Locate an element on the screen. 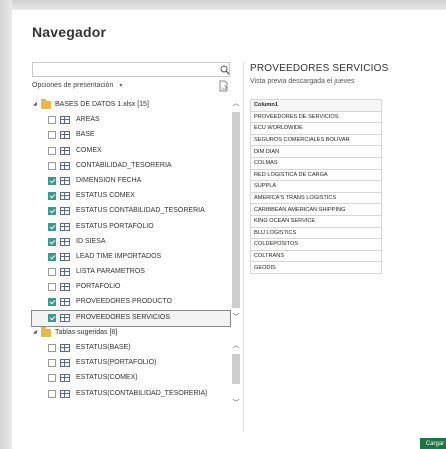 The width and height of the screenshot is (446, 449). table-row: AMERICA'S TRANS LOGISTICS is located at coordinates (316, 198).